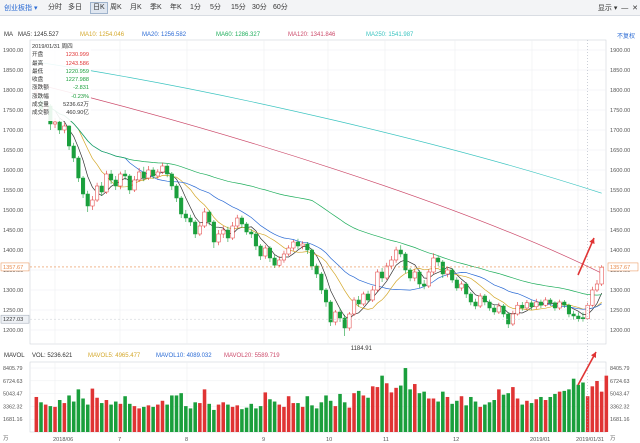  Describe the element at coordinates (620, 191) in the screenshot. I see `price-tick-label-right: 1550.00` at that location.